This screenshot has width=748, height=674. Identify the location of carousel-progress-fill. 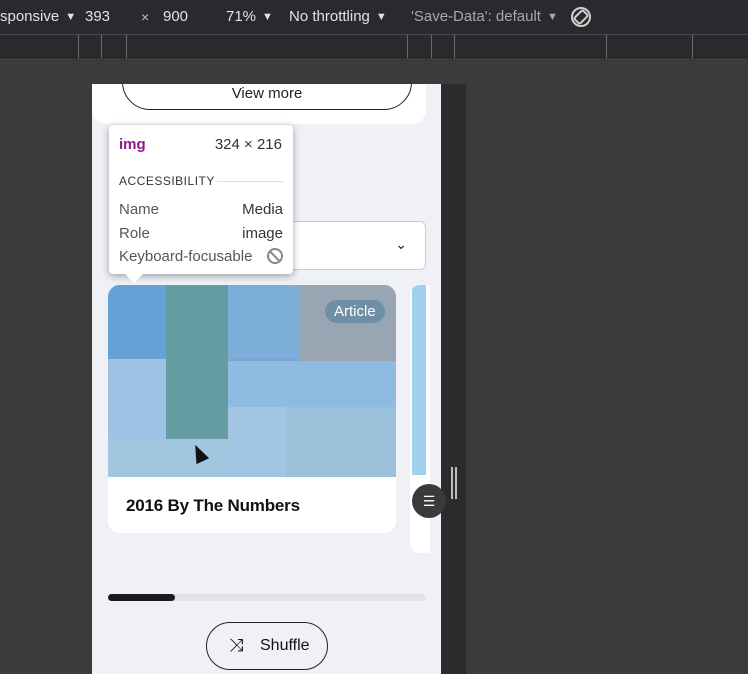
(141, 597).